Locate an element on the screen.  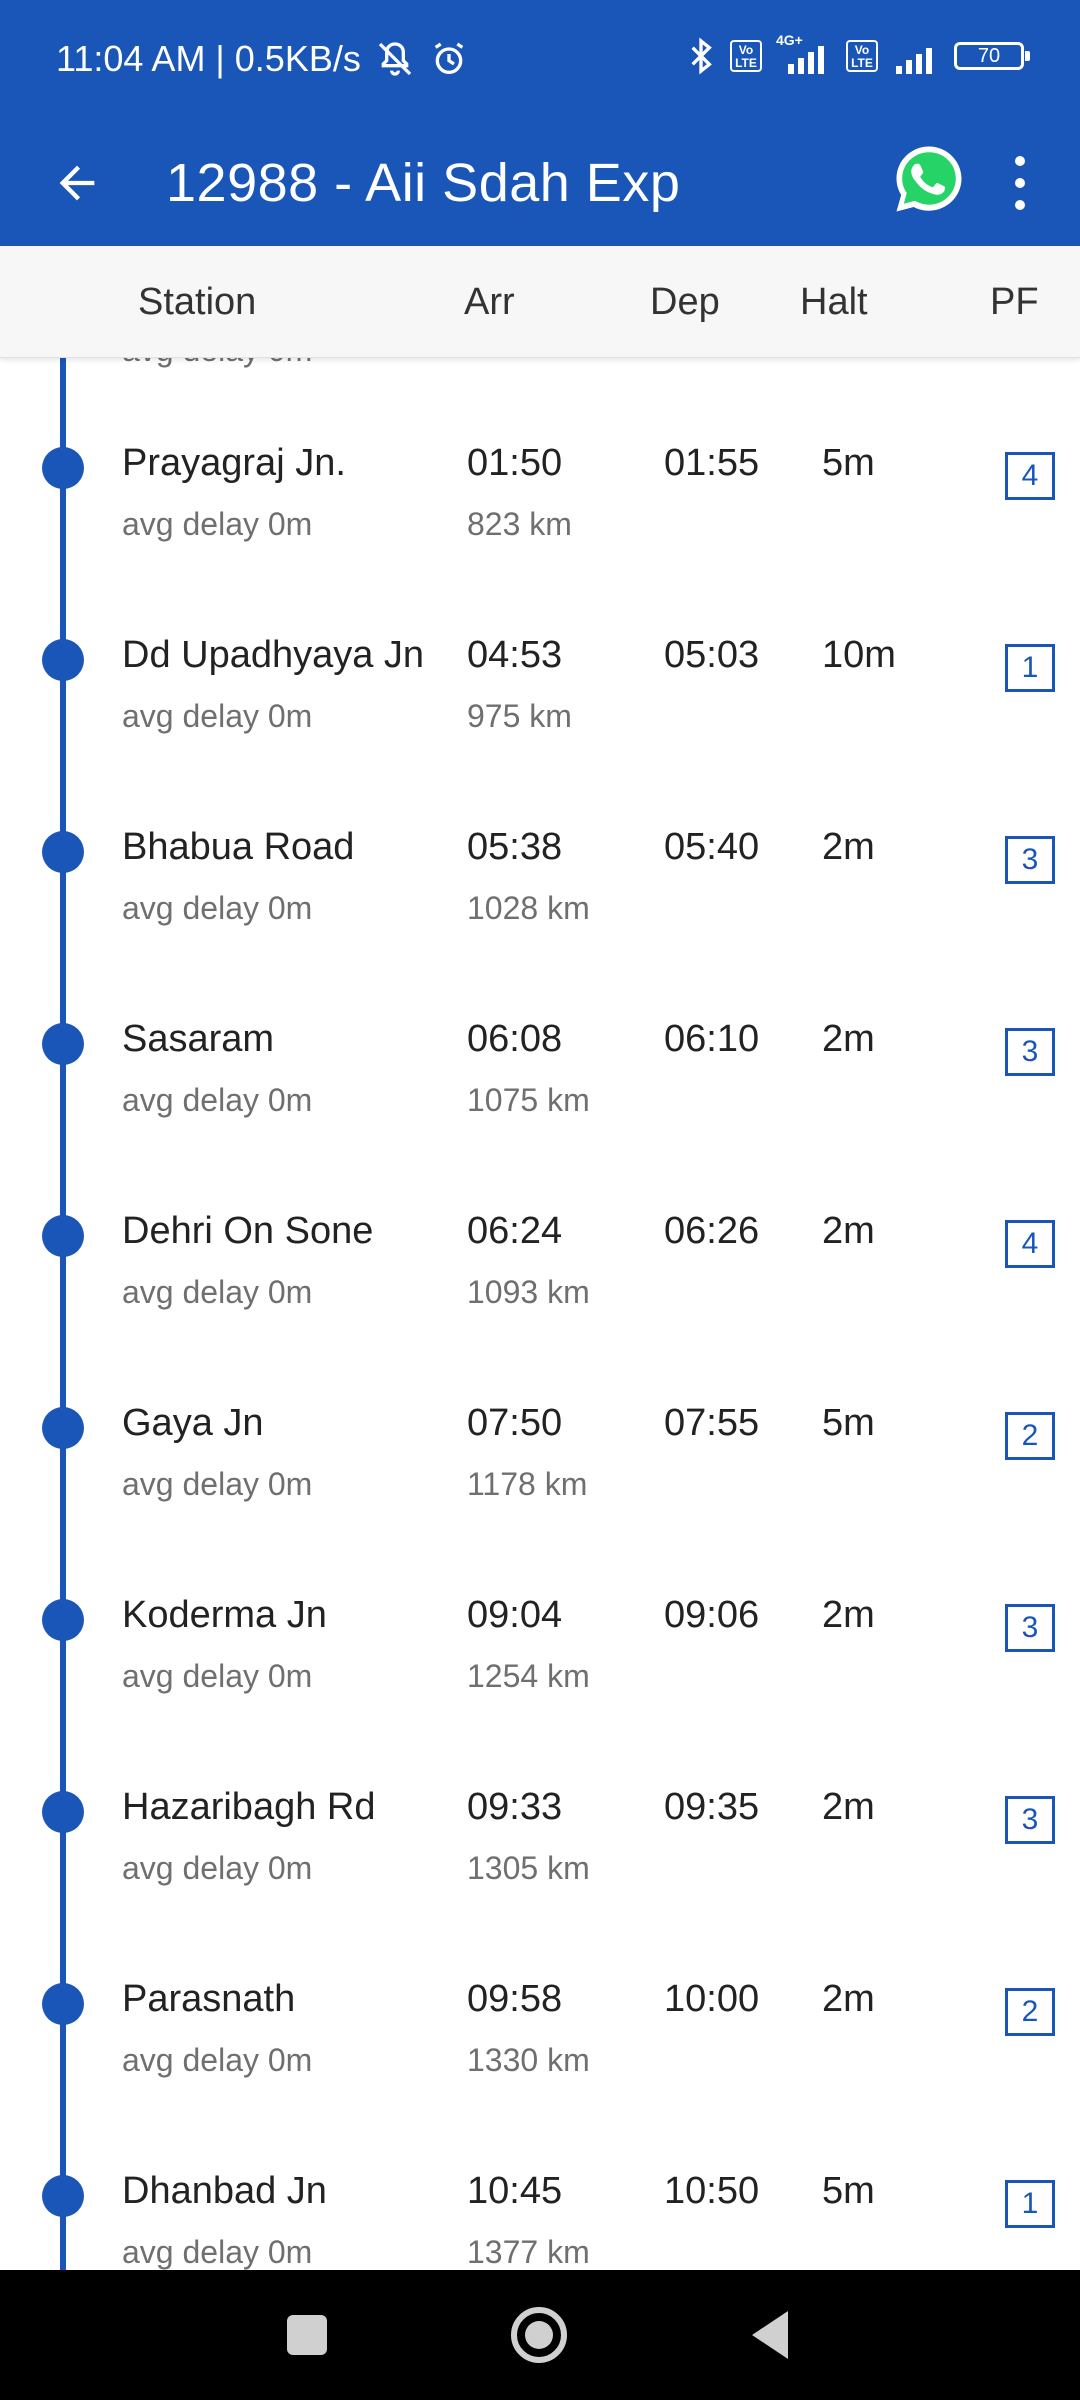
whatsapp-share-button is located at coordinates (929, 179).